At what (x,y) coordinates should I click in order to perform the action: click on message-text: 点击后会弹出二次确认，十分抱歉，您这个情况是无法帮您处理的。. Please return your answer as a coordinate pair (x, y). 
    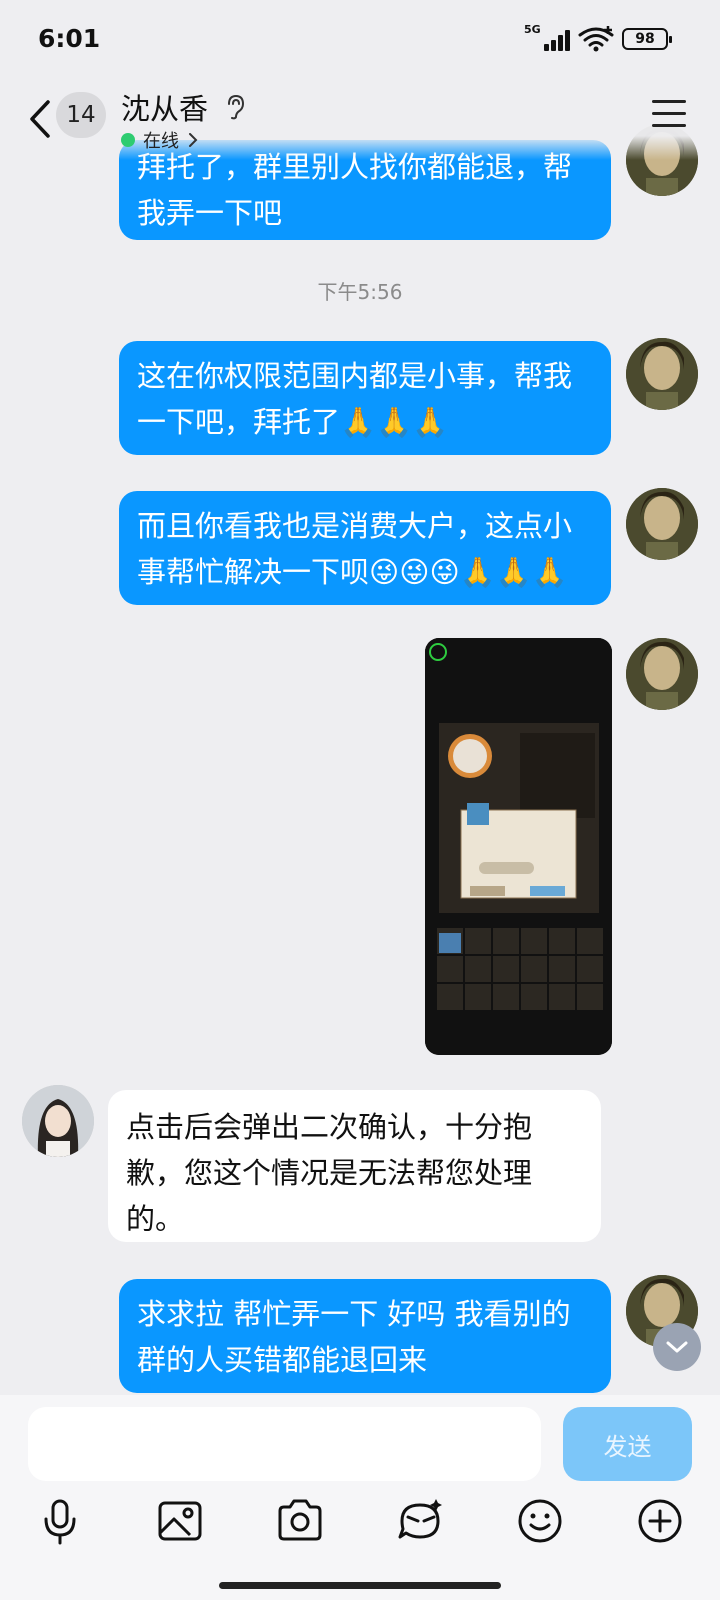
    Looking at the image, I should click on (329, 1173).